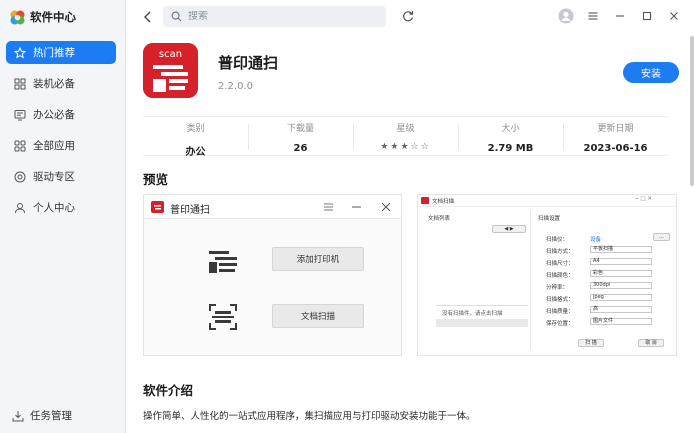 This screenshot has width=695, height=433. I want to click on stat-label: 大小, so click(510, 129).